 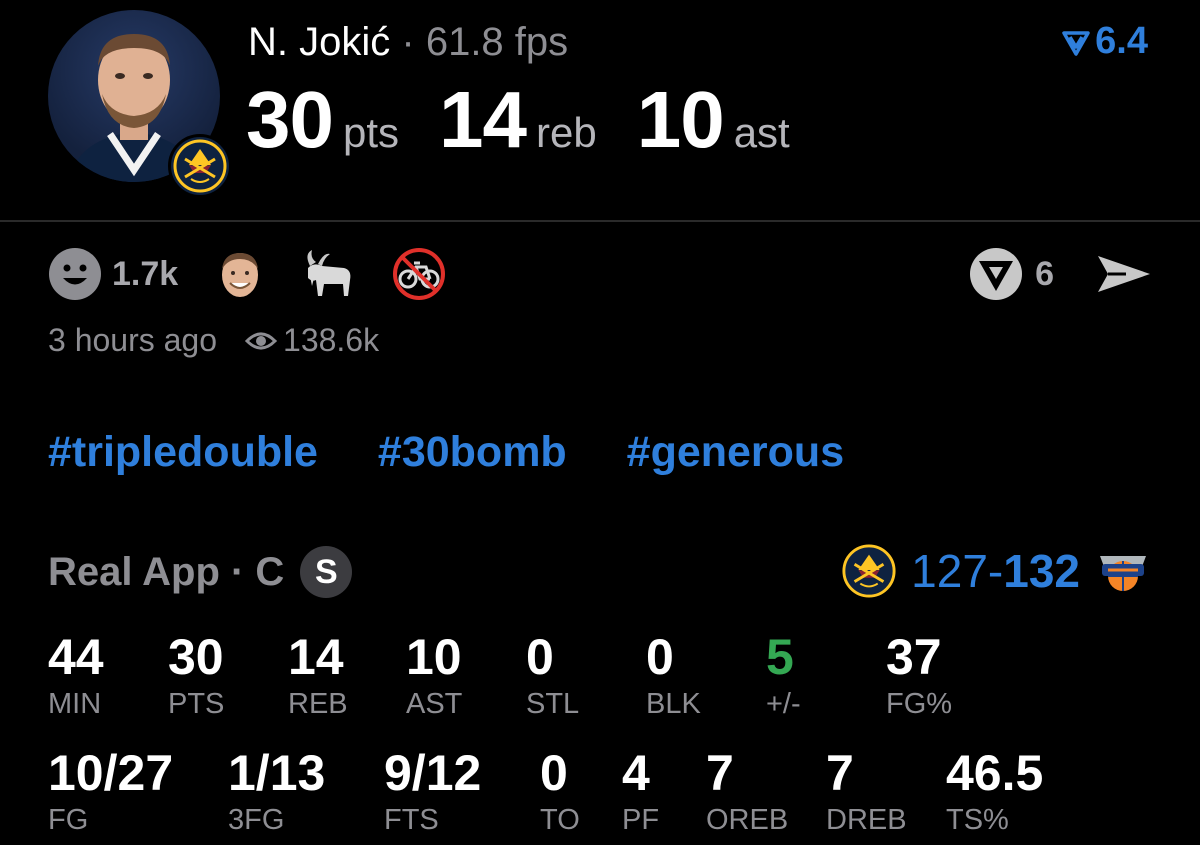 I want to click on stat-pf-value: 4, so click(x=636, y=773).